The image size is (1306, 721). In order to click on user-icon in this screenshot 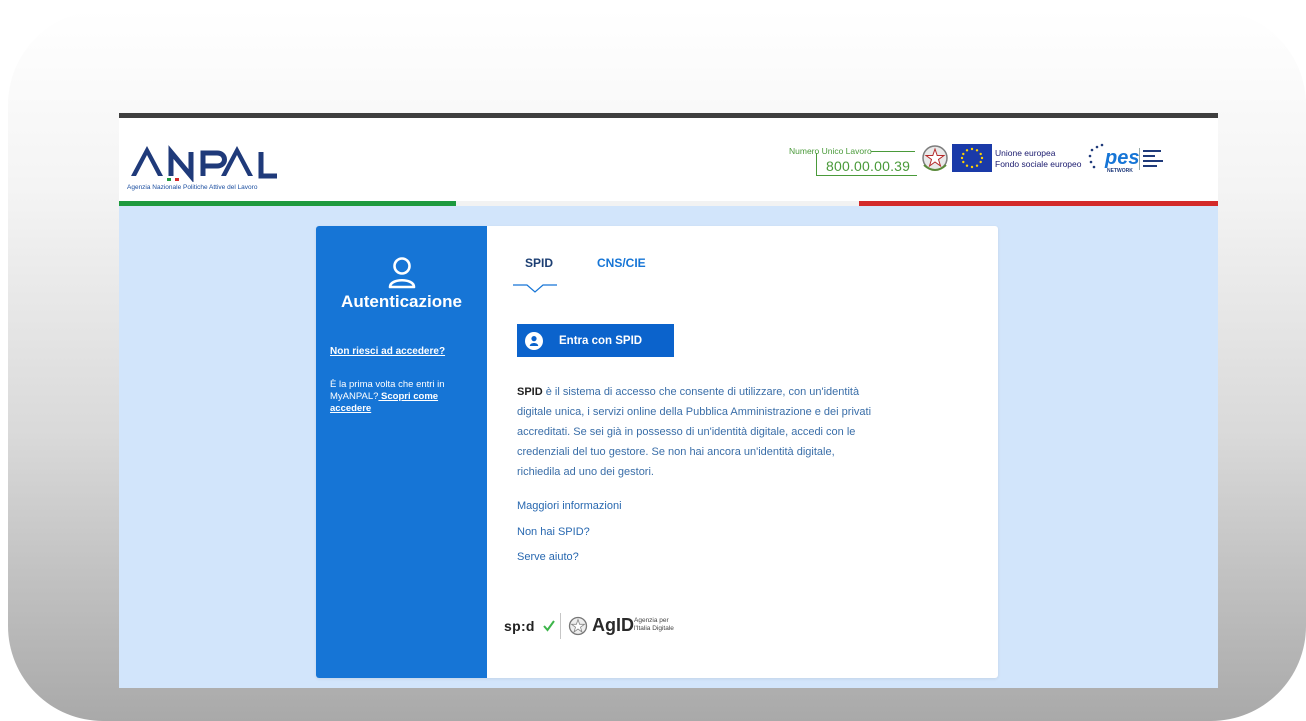, I will do `click(402, 275)`.